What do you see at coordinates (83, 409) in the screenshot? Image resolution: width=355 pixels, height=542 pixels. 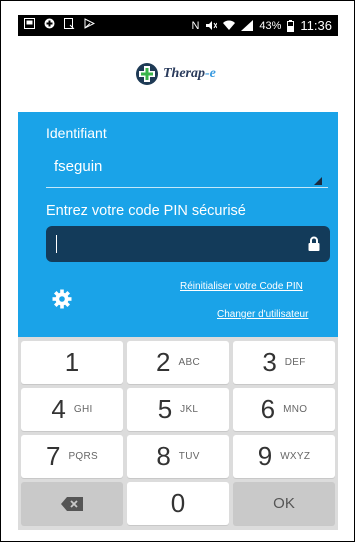 I see `key-letters: GHI` at bounding box center [83, 409].